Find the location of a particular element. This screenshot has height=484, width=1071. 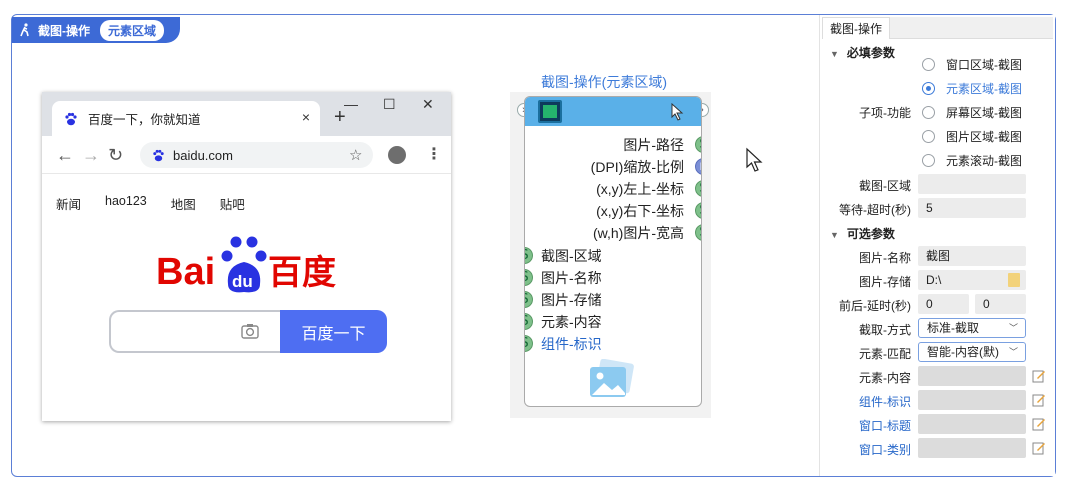

image-name-field: 截图 is located at coordinates (972, 256).